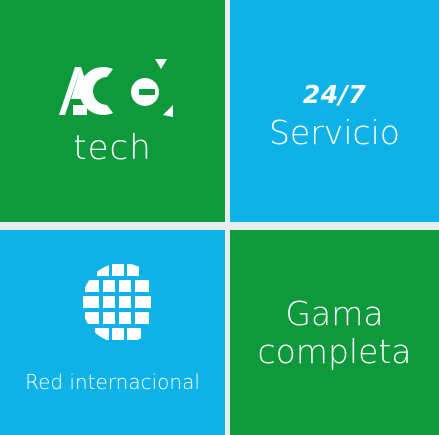  What do you see at coordinates (334, 132) in the screenshot?
I see `service-label: Servicio` at bounding box center [334, 132].